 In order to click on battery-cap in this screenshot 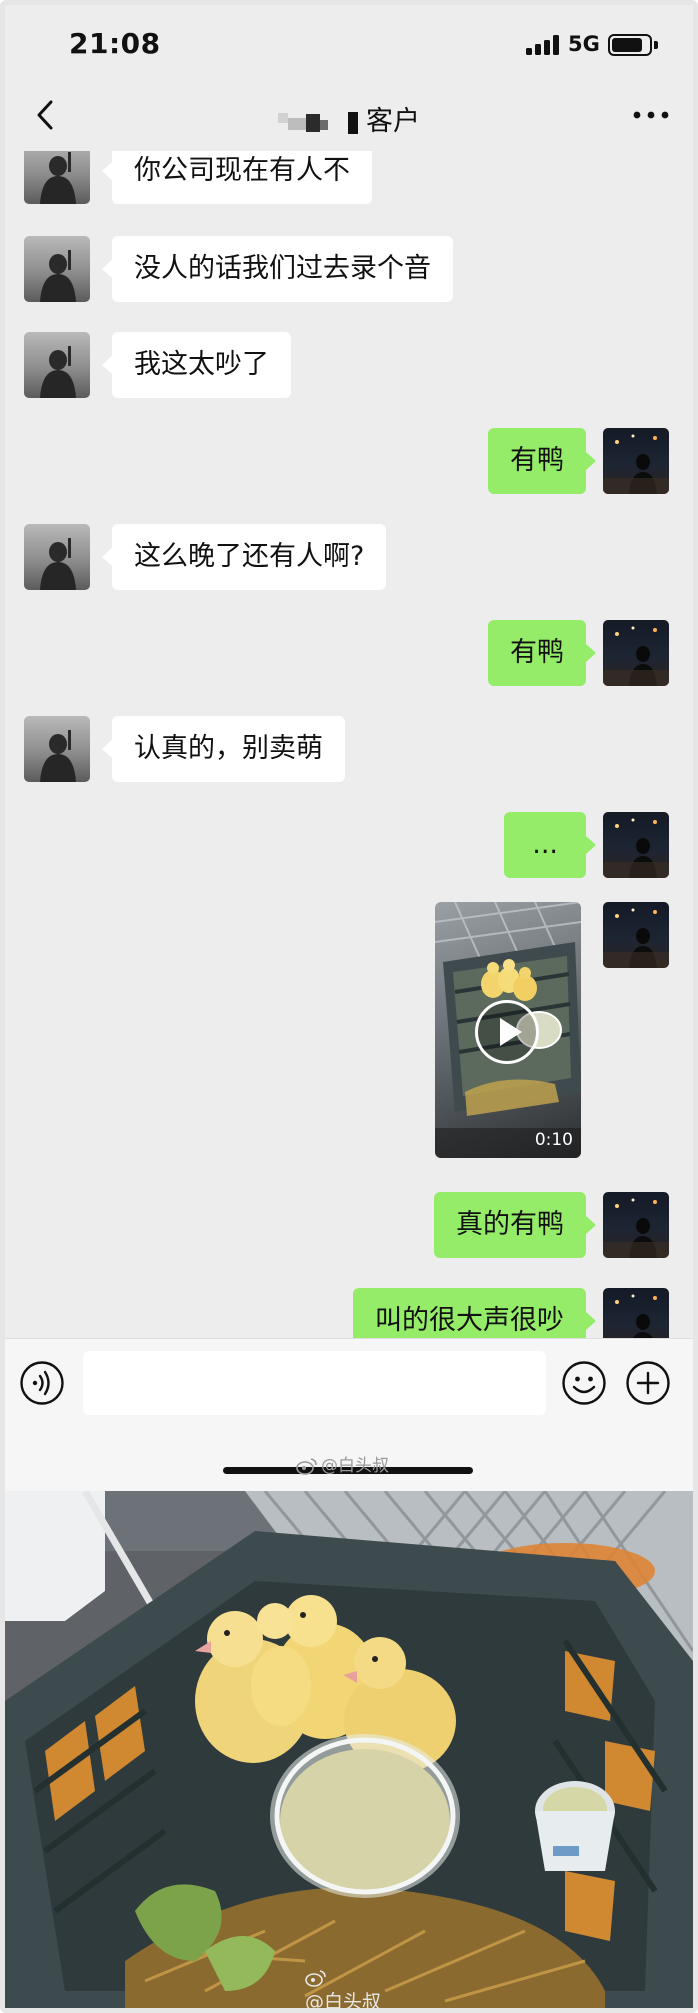, I will do `click(656, 45)`.